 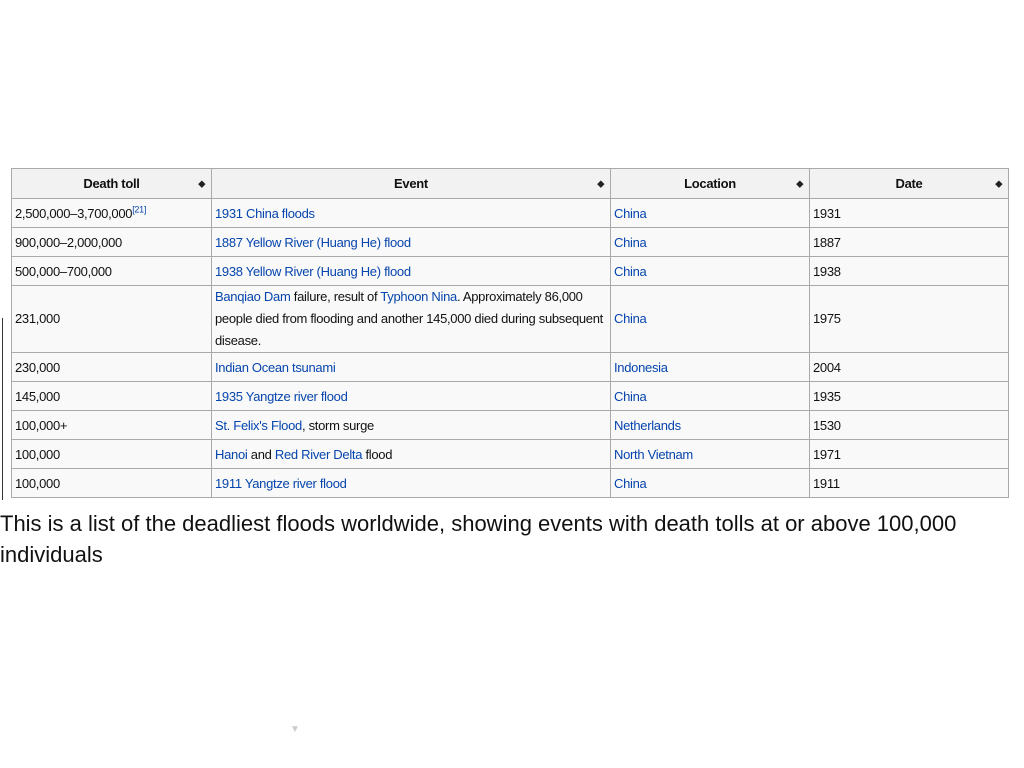 I want to click on location-link: Indonesia, so click(x=641, y=367).